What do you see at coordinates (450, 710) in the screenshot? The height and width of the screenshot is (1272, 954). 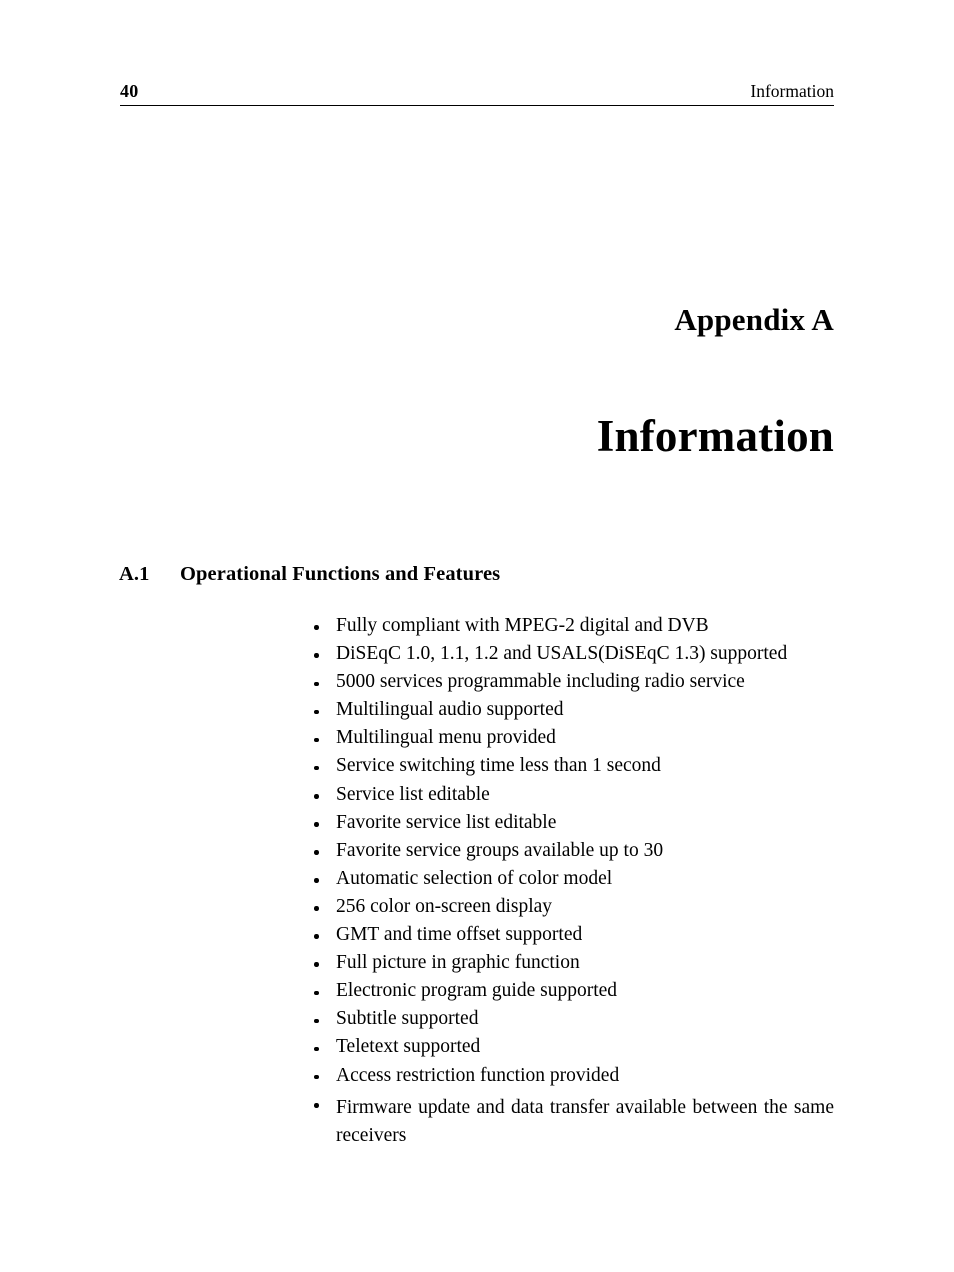 I see `feature-text: Multilingual audio supported` at bounding box center [450, 710].